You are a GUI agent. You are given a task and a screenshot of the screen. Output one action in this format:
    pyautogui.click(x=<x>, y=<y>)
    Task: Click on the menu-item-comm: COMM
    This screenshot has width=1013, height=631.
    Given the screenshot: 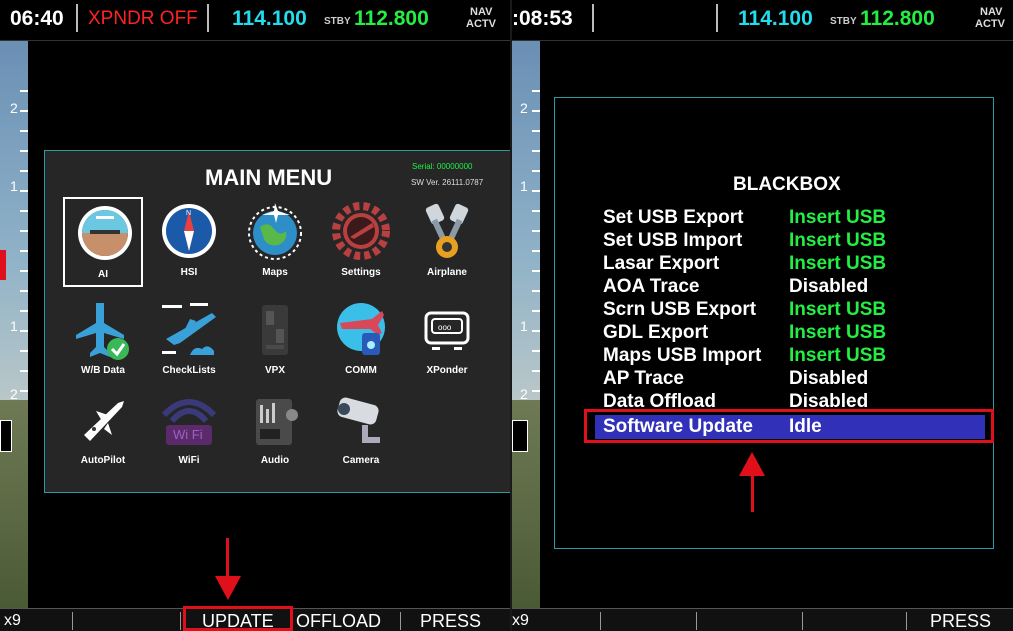 What is the action you would take?
    pyautogui.click(x=361, y=340)
    